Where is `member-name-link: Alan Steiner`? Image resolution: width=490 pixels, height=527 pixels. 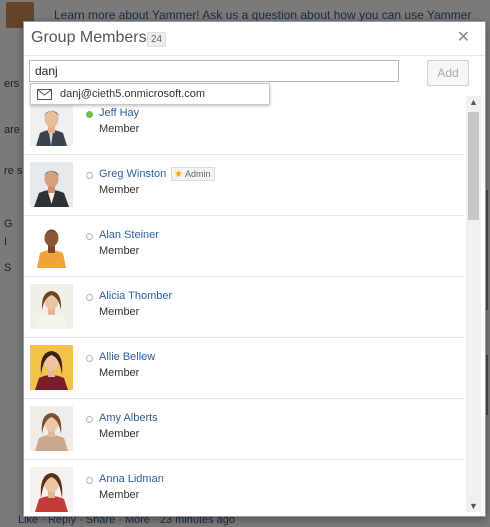 member-name-link: Alan Steiner is located at coordinates (129, 235).